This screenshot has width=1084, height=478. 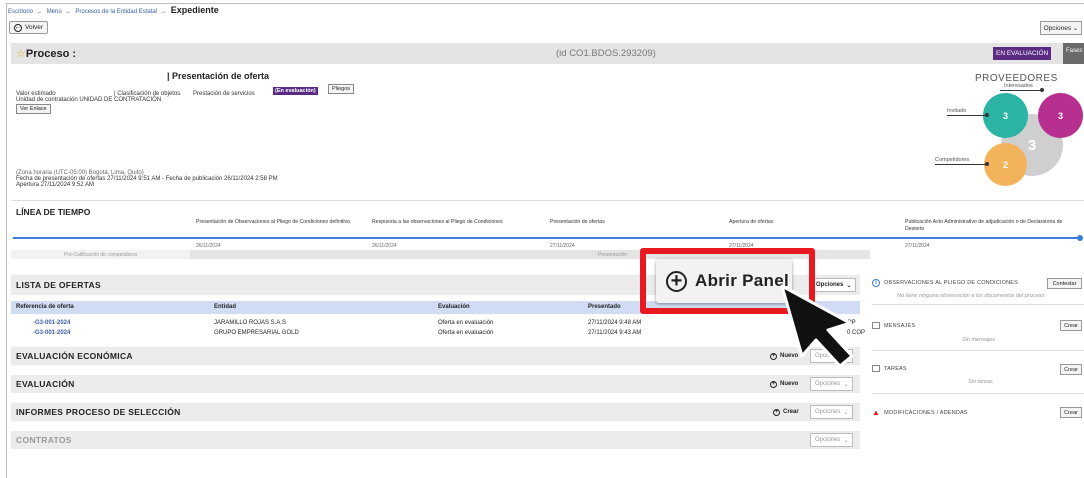 What do you see at coordinates (435, 440) in the screenshot?
I see `contracts-section: CONTRATOS Opciones ⌄` at bounding box center [435, 440].